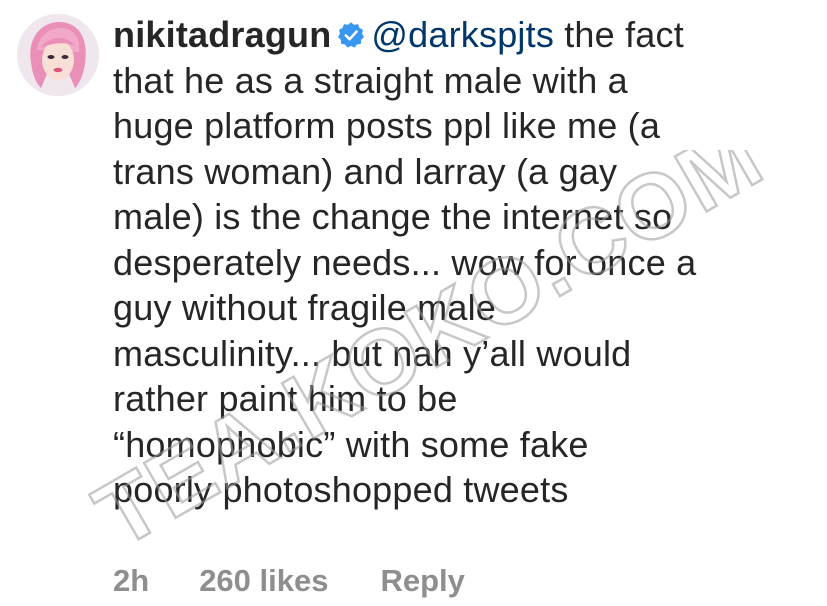 The image size is (827, 606). I want to click on comment-line-11: poorly photoshopped tweets, so click(341, 489).